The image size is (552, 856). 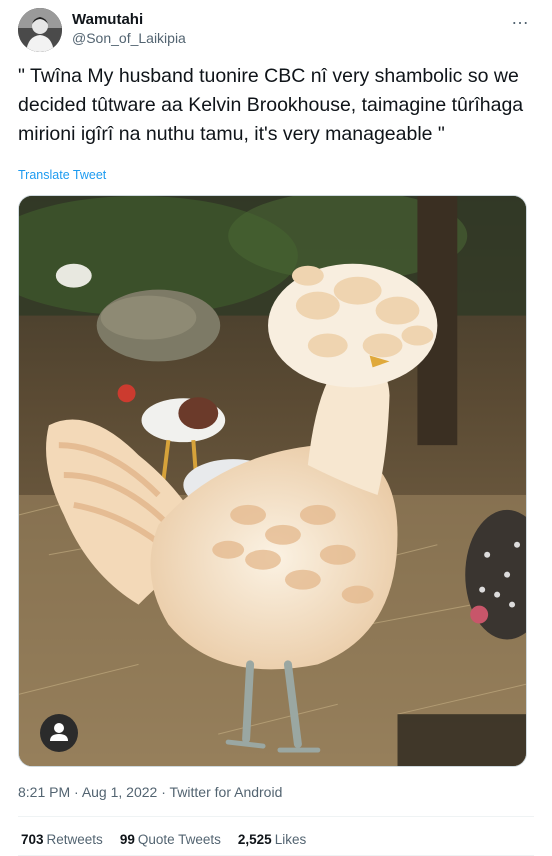 I want to click on tweet-time: 8:21 PM, so click(x=44, y=792).